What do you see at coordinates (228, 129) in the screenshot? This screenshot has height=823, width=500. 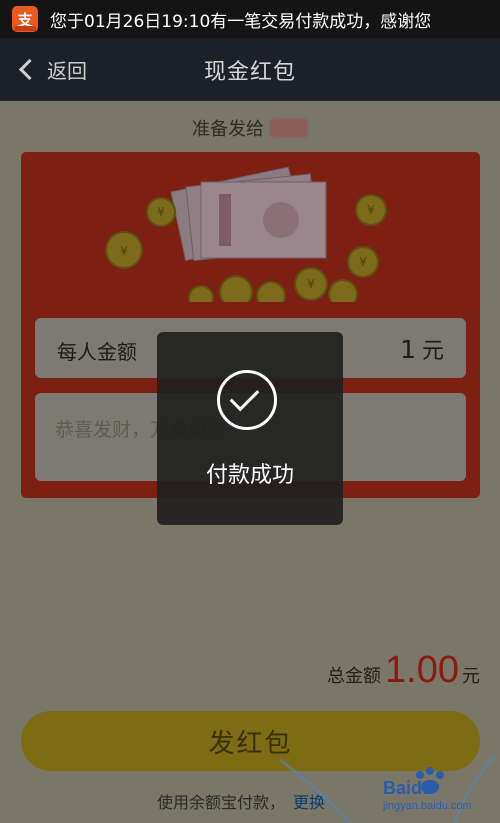 I see `recipient-prefix: 准备发给` at bounding box center [228, 129].